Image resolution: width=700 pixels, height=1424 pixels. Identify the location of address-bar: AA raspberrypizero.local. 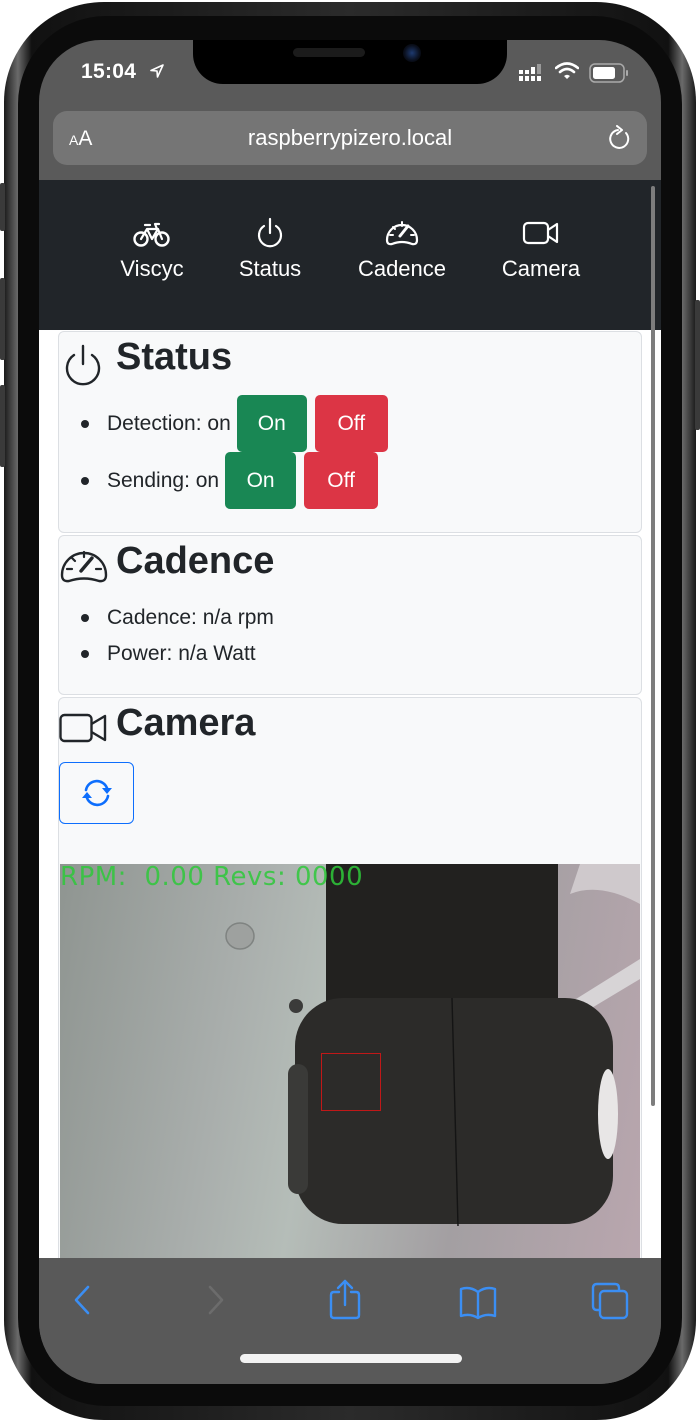
(350, 138).